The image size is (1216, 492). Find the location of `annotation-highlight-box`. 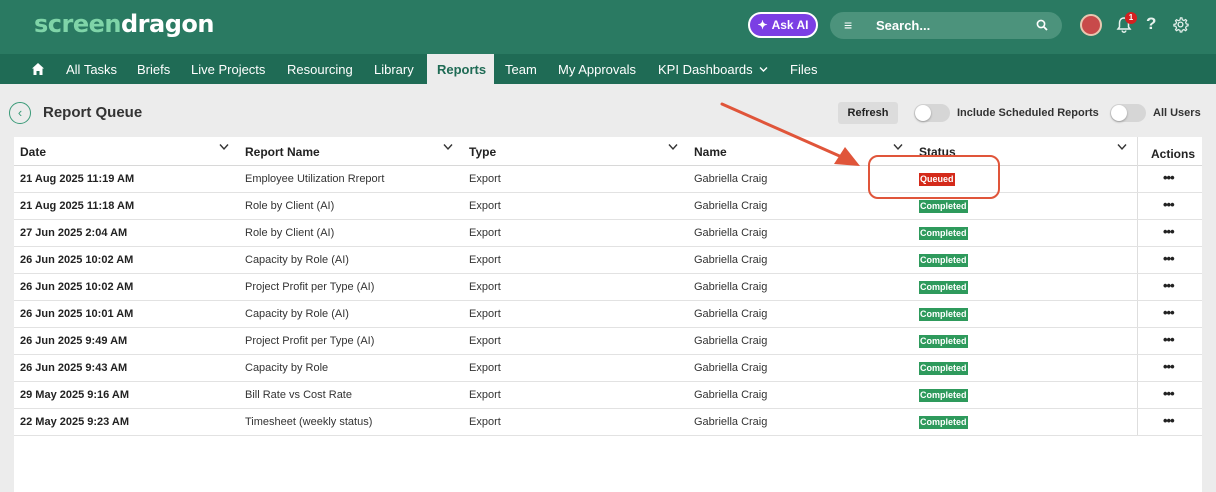

annotation-highlight-box is located at coordinates (934, 177).